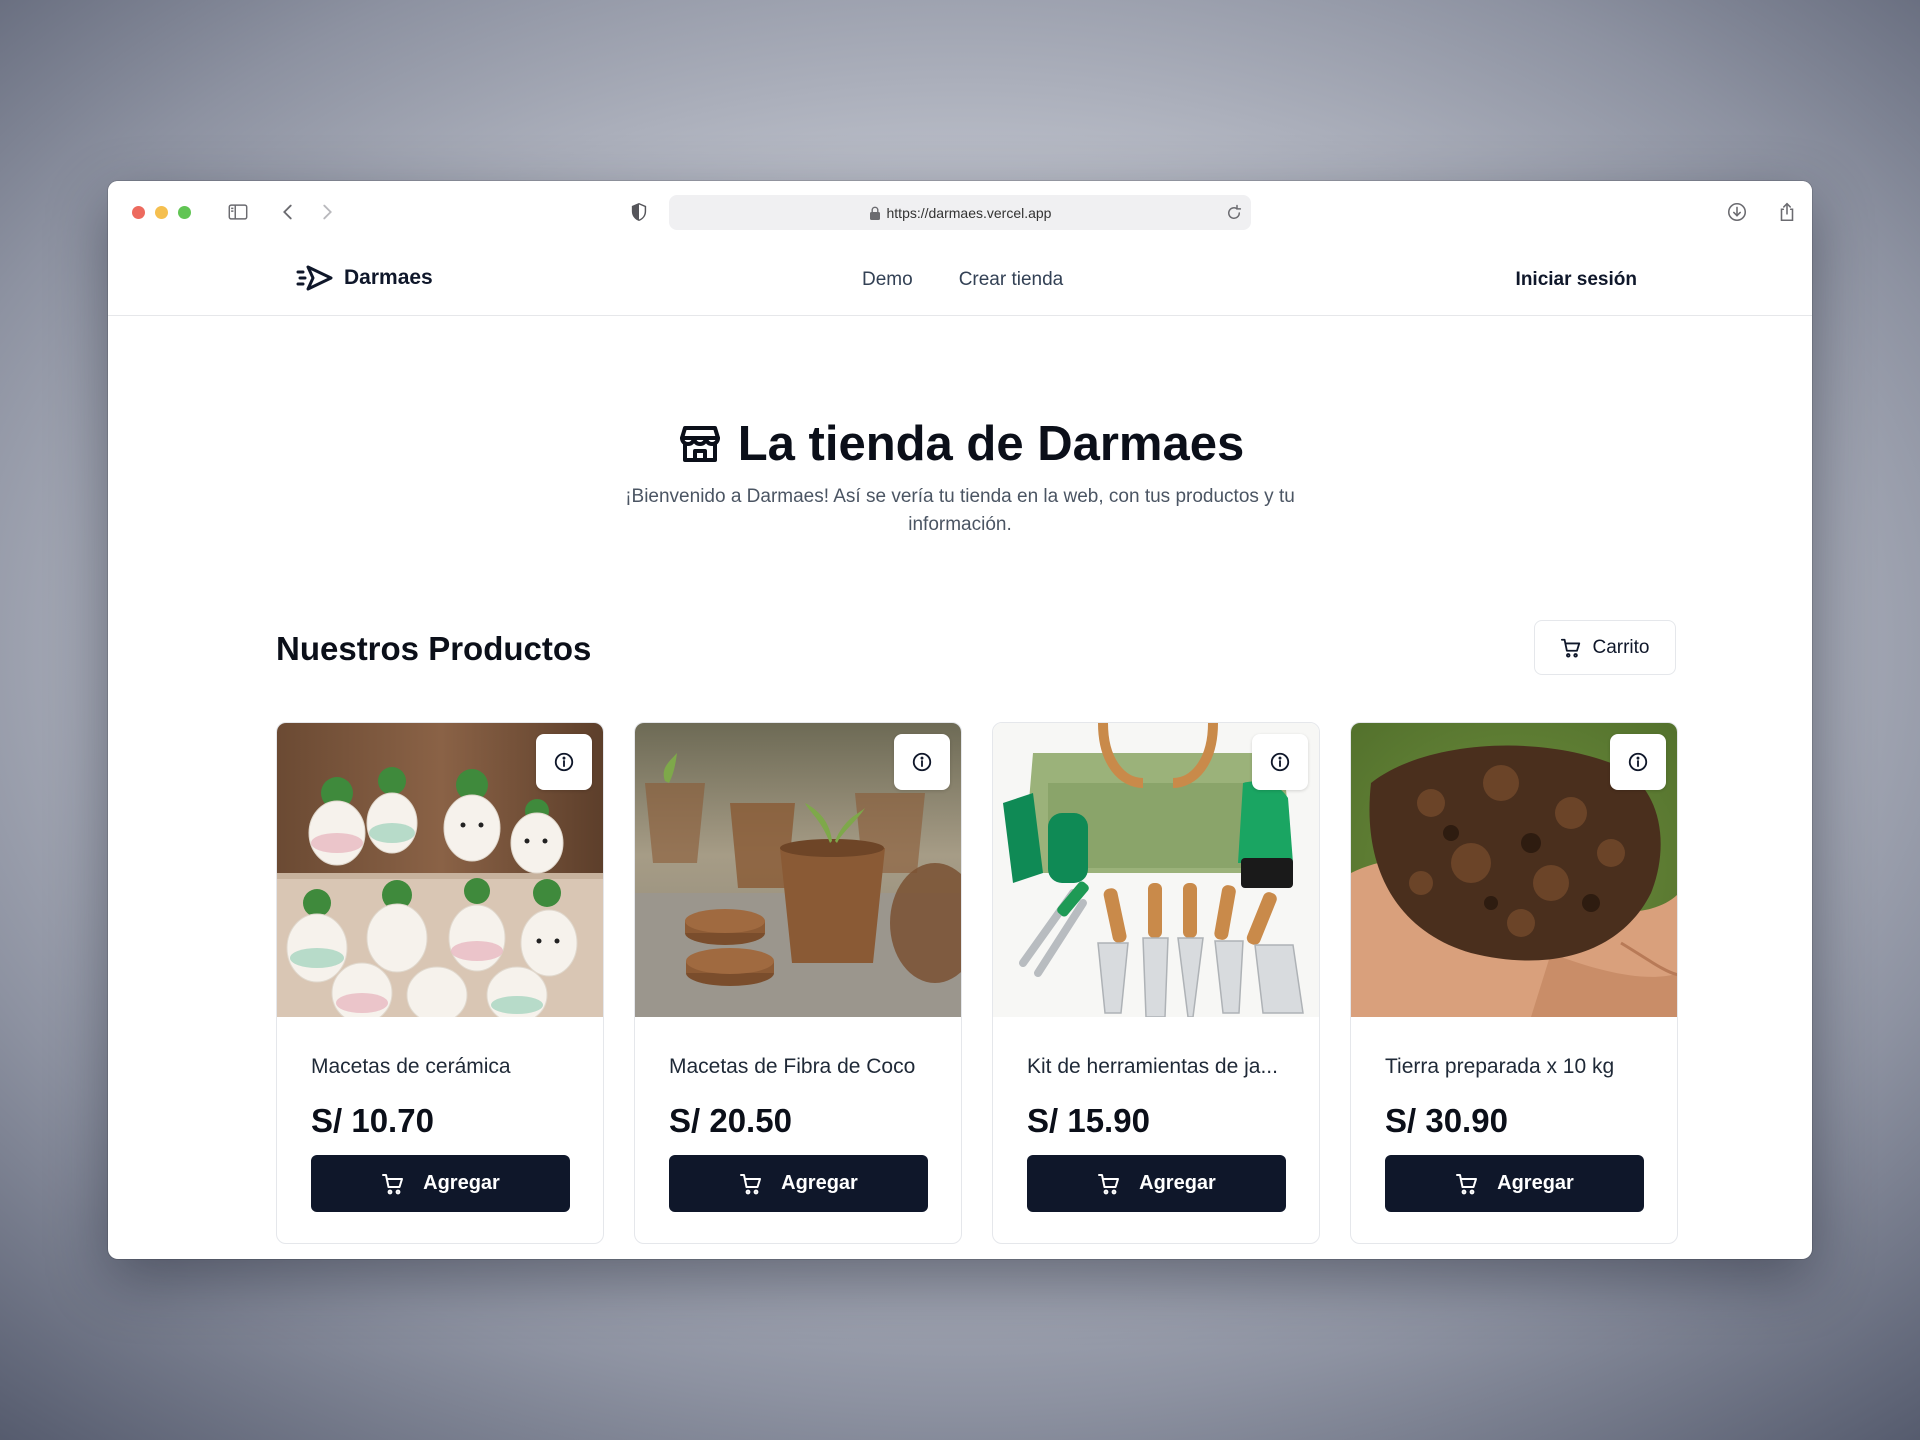  I want to click on main-nav: Demo Crear tienda, so click(962, 280).